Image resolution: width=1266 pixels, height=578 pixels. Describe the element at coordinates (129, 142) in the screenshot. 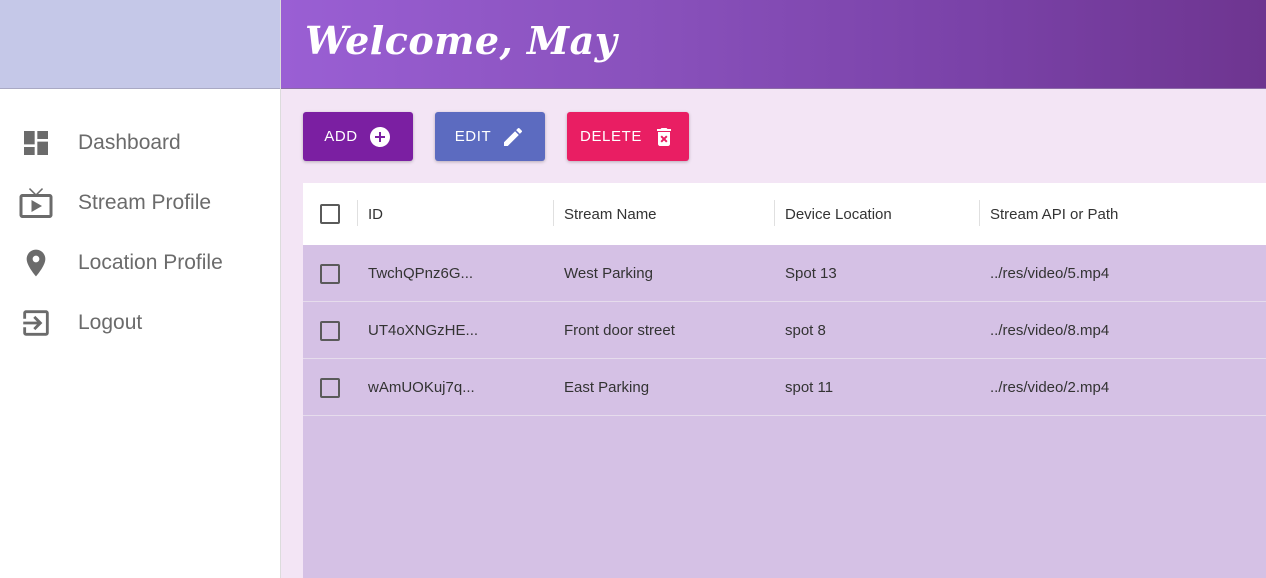

I see `sidebar-item-label: Dashboard` at that location.